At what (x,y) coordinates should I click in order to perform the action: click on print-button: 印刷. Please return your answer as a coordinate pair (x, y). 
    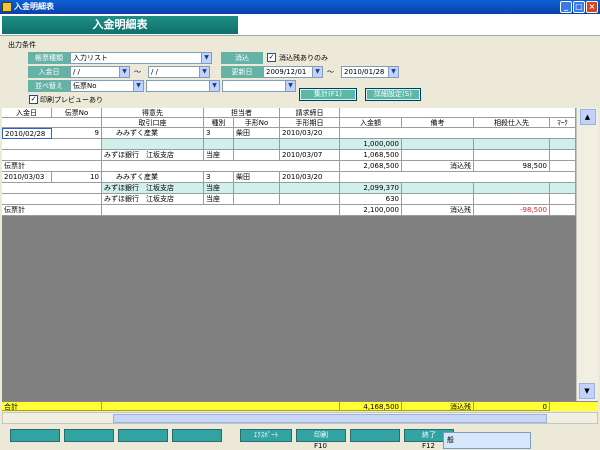
    Looking at the image, I should click on (321, 435).